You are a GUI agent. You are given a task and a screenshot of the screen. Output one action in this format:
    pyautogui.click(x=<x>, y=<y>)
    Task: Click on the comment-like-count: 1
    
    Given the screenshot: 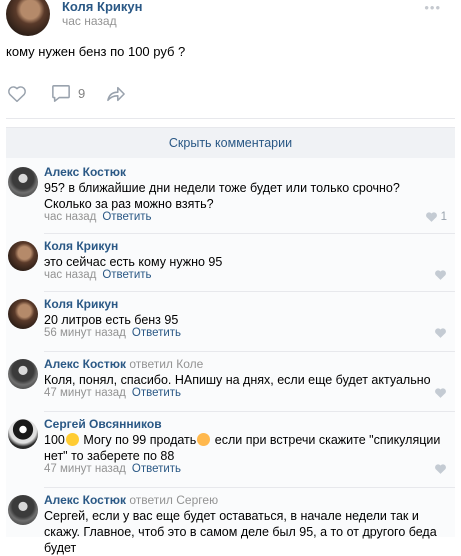 What is the action you would take?
    pyautogui.click(x=443, y=217)
    